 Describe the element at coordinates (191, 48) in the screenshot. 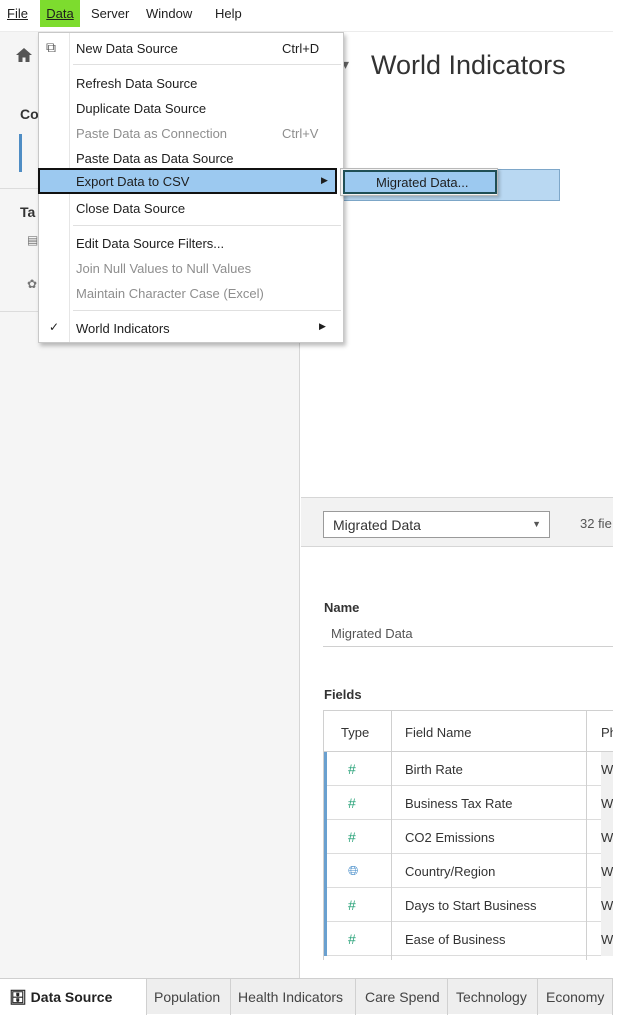

I see `menu-item-new-data-source: ⧉ New Data Source Ctrl+D` at that location.